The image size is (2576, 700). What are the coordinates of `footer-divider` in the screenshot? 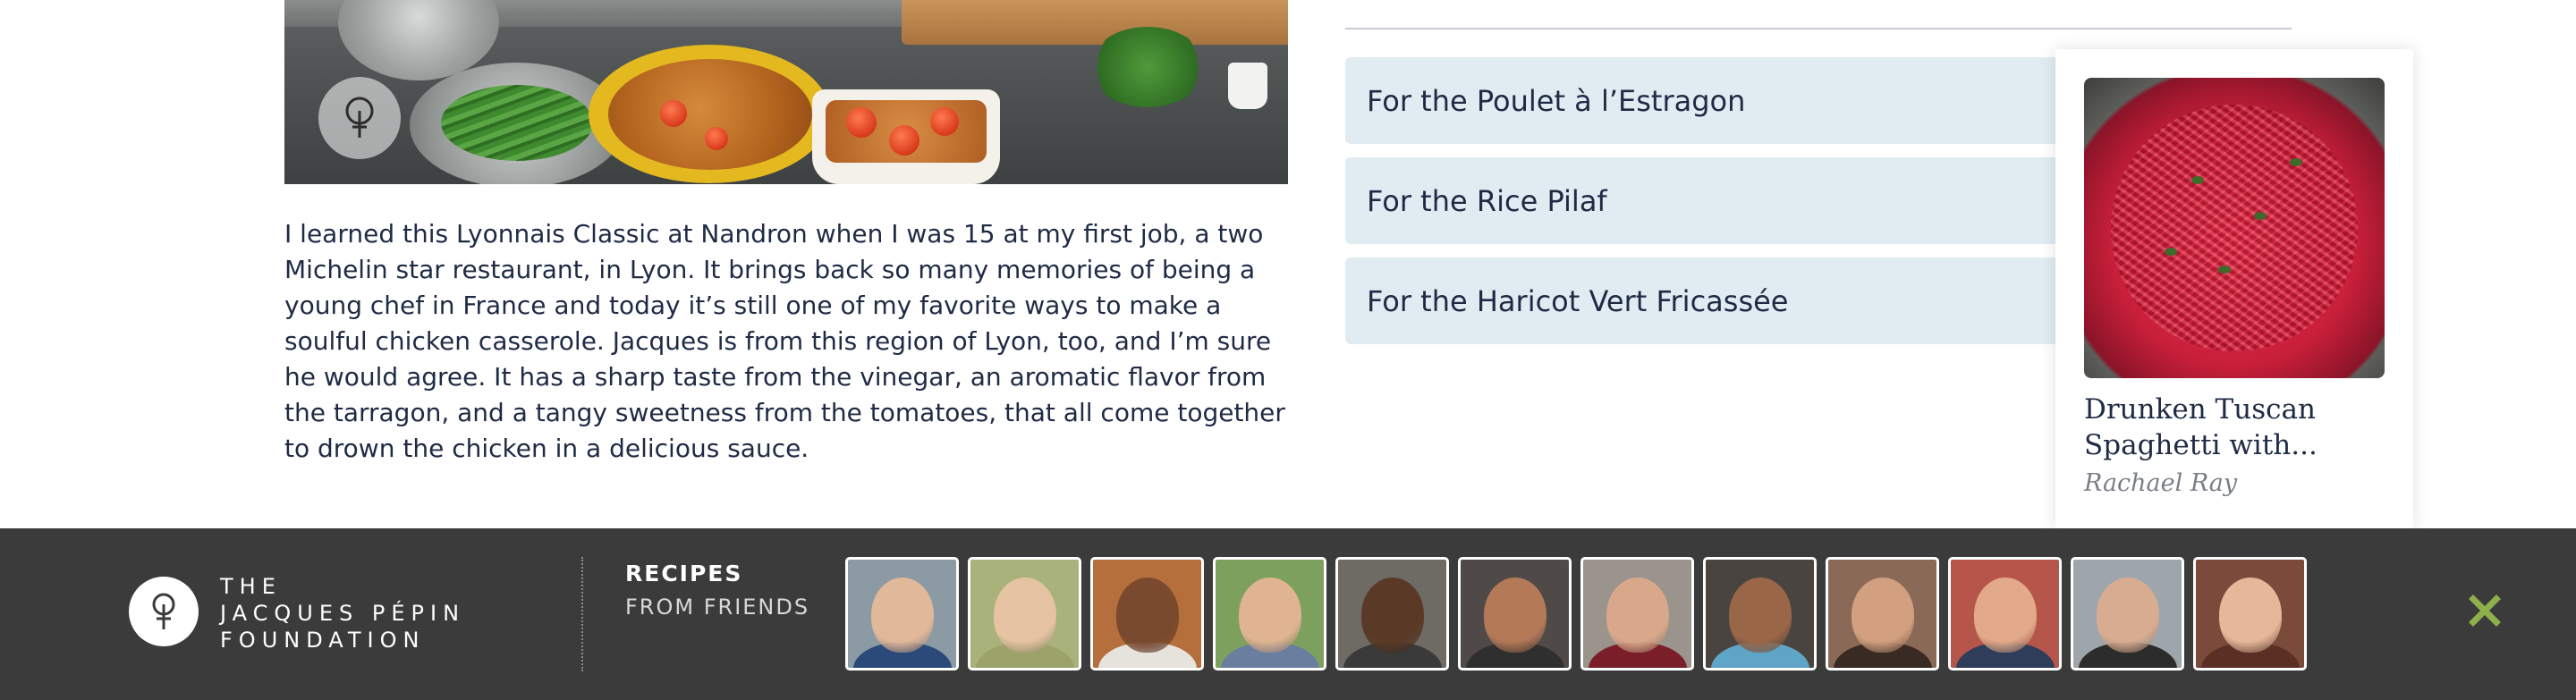 It's located at (582, 614).